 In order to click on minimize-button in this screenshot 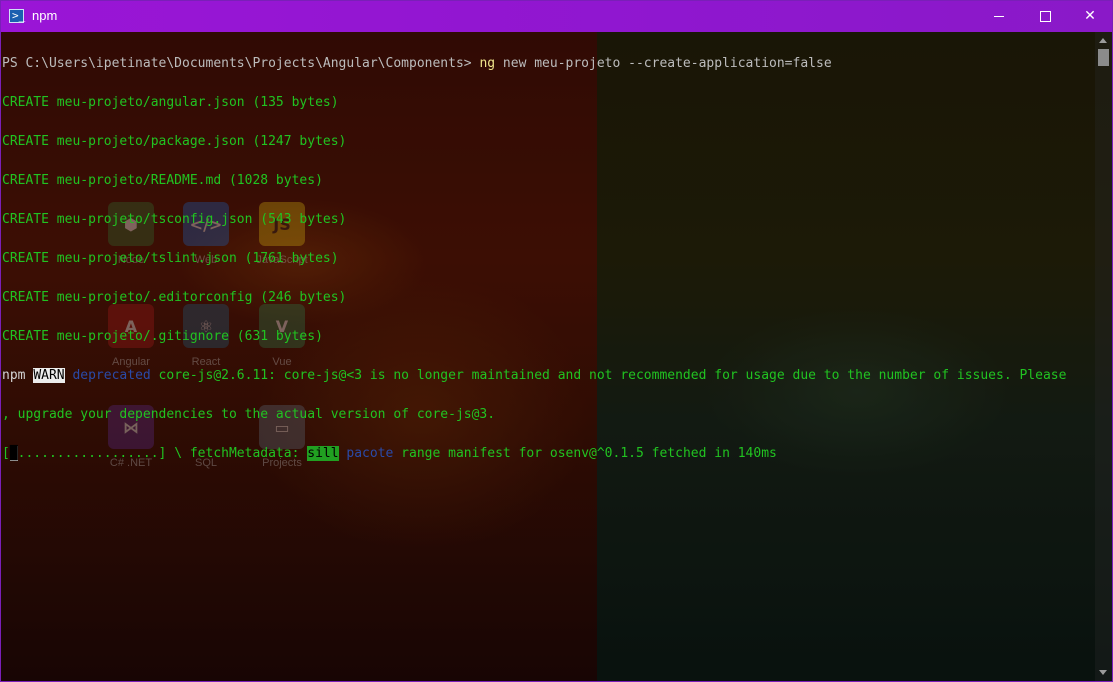, I will do `click(999, 16)`.